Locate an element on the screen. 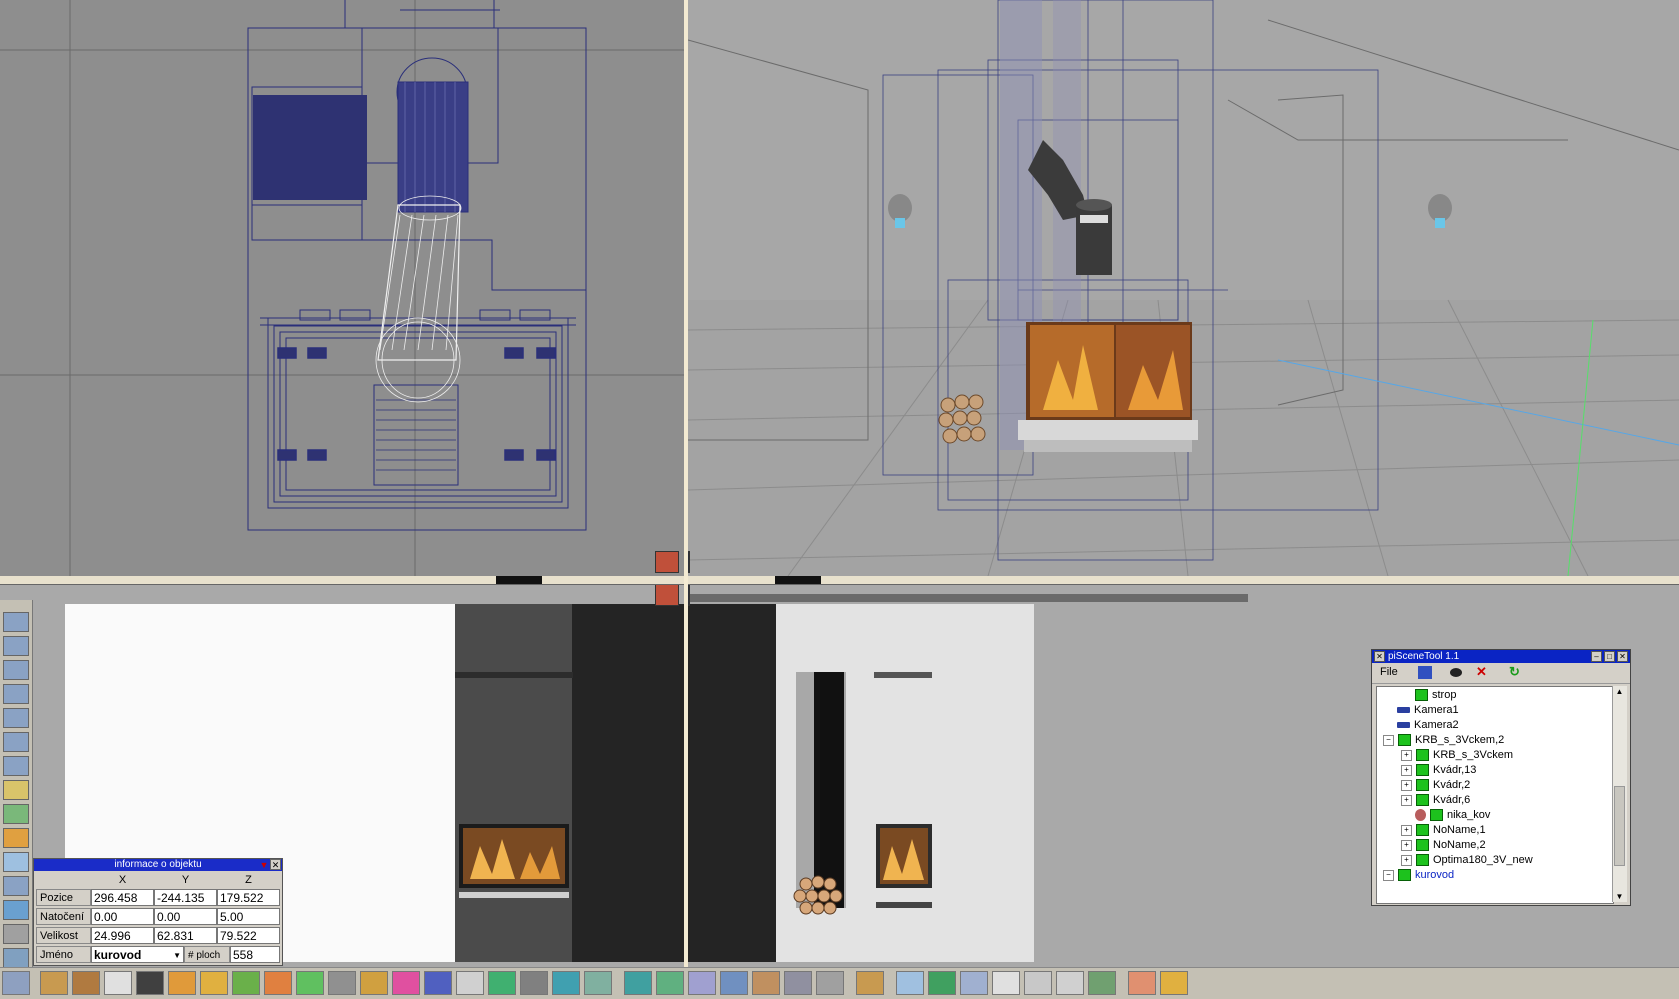  position-x-field: 296.458 is located at coordinates (122, 897).